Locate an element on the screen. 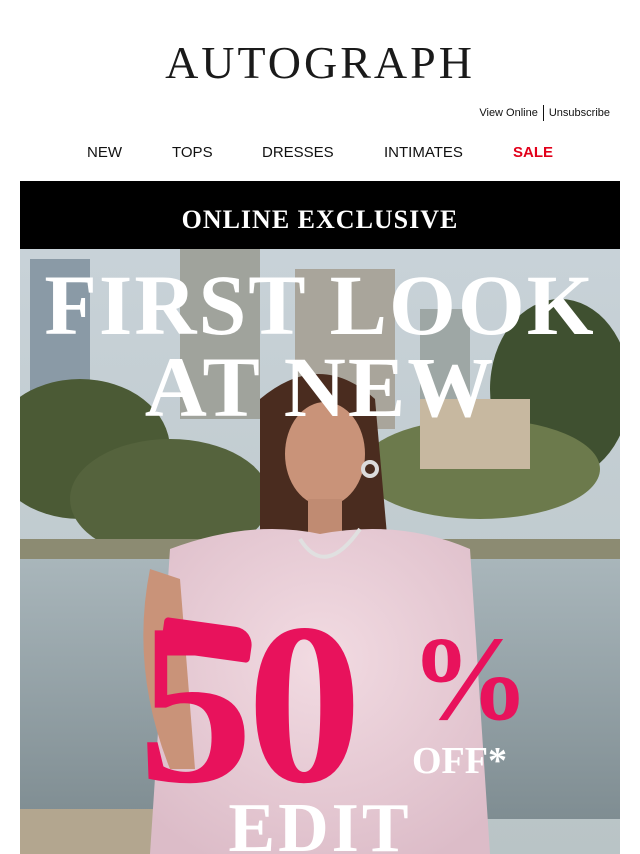  hero-headline-line2: AT NEW is located at coordinates (320, 387).